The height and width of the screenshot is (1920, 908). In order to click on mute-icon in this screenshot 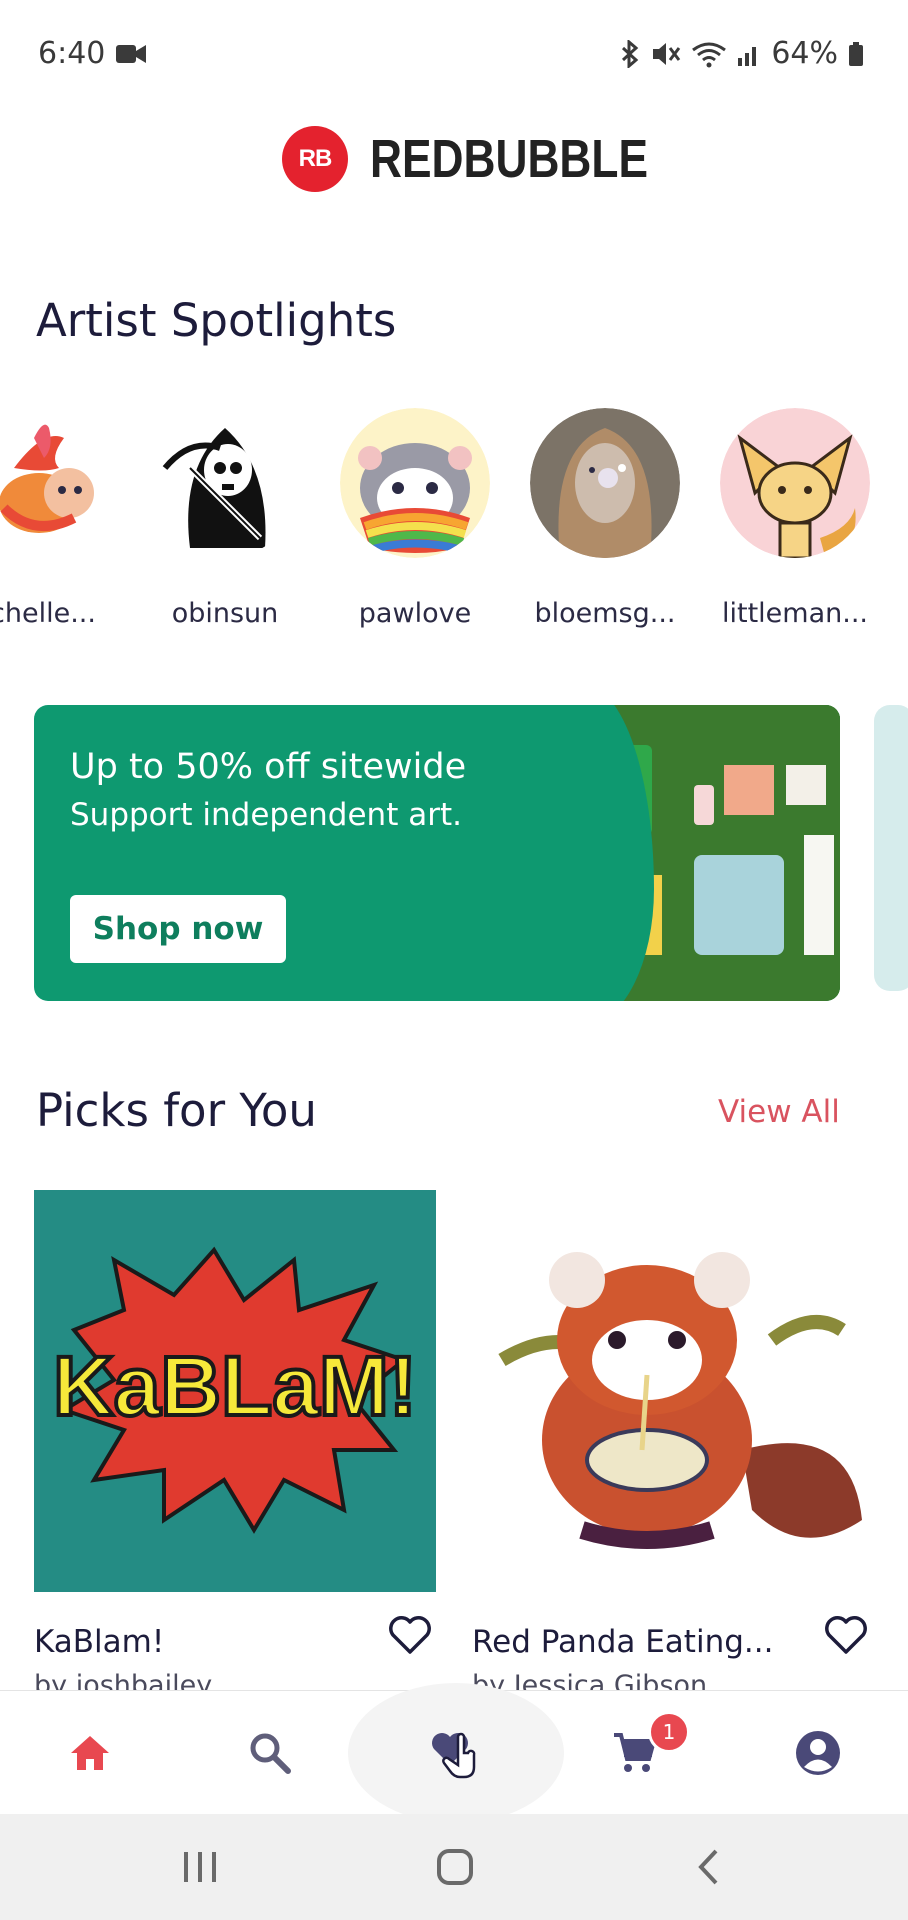, I will do `click(667, 53)`.